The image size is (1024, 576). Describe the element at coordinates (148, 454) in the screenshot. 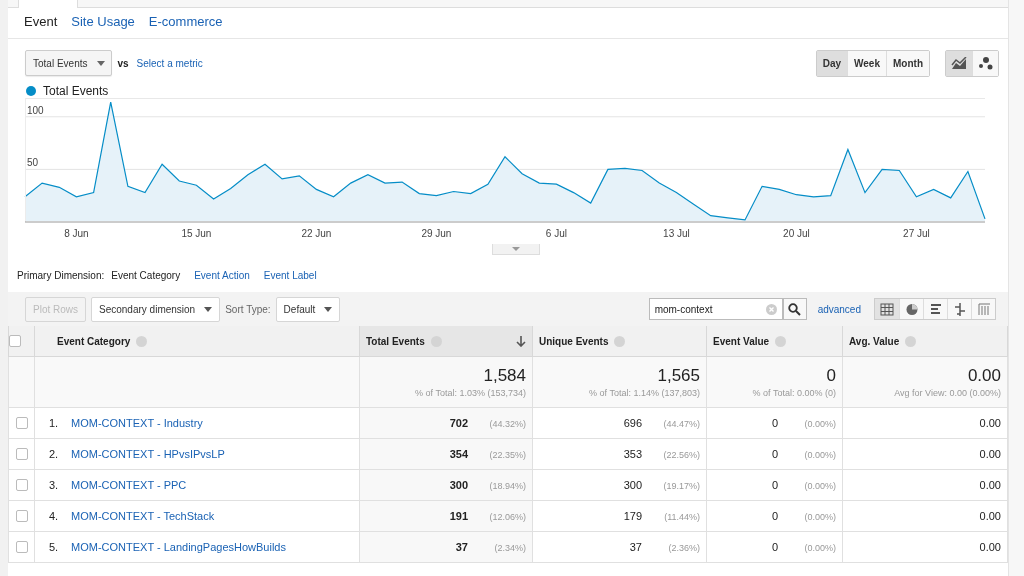

I see `category-link: MOM-CONTEXT - HPvsIPvsLP` at that location.